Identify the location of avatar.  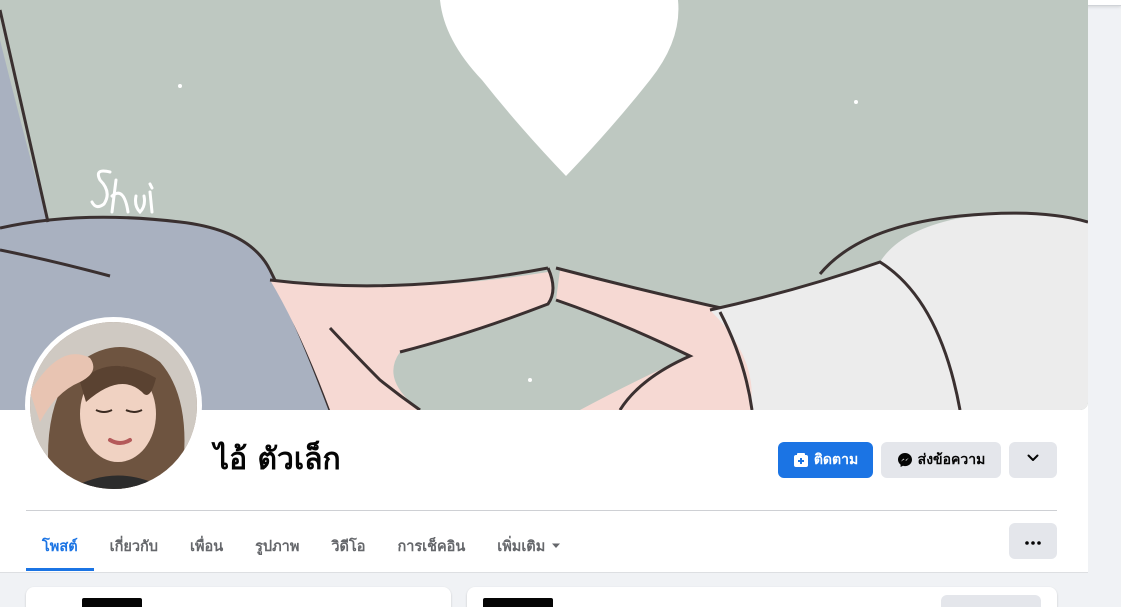
(113, 405).